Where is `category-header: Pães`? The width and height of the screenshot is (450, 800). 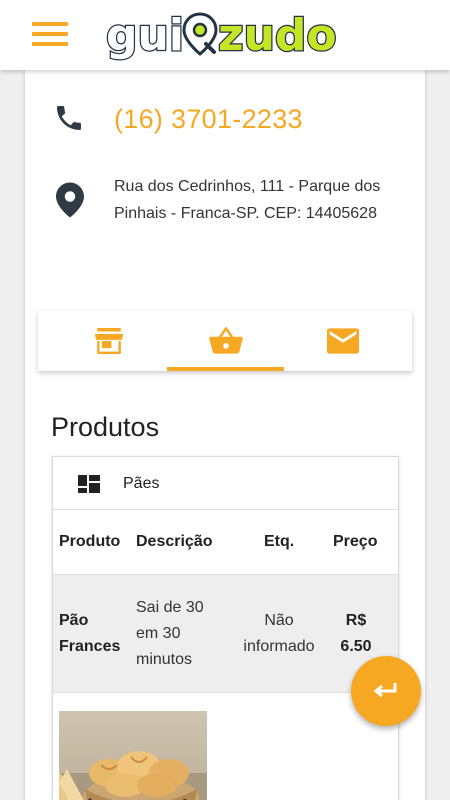 category-header: Pães is located at coordinates (225, 483).